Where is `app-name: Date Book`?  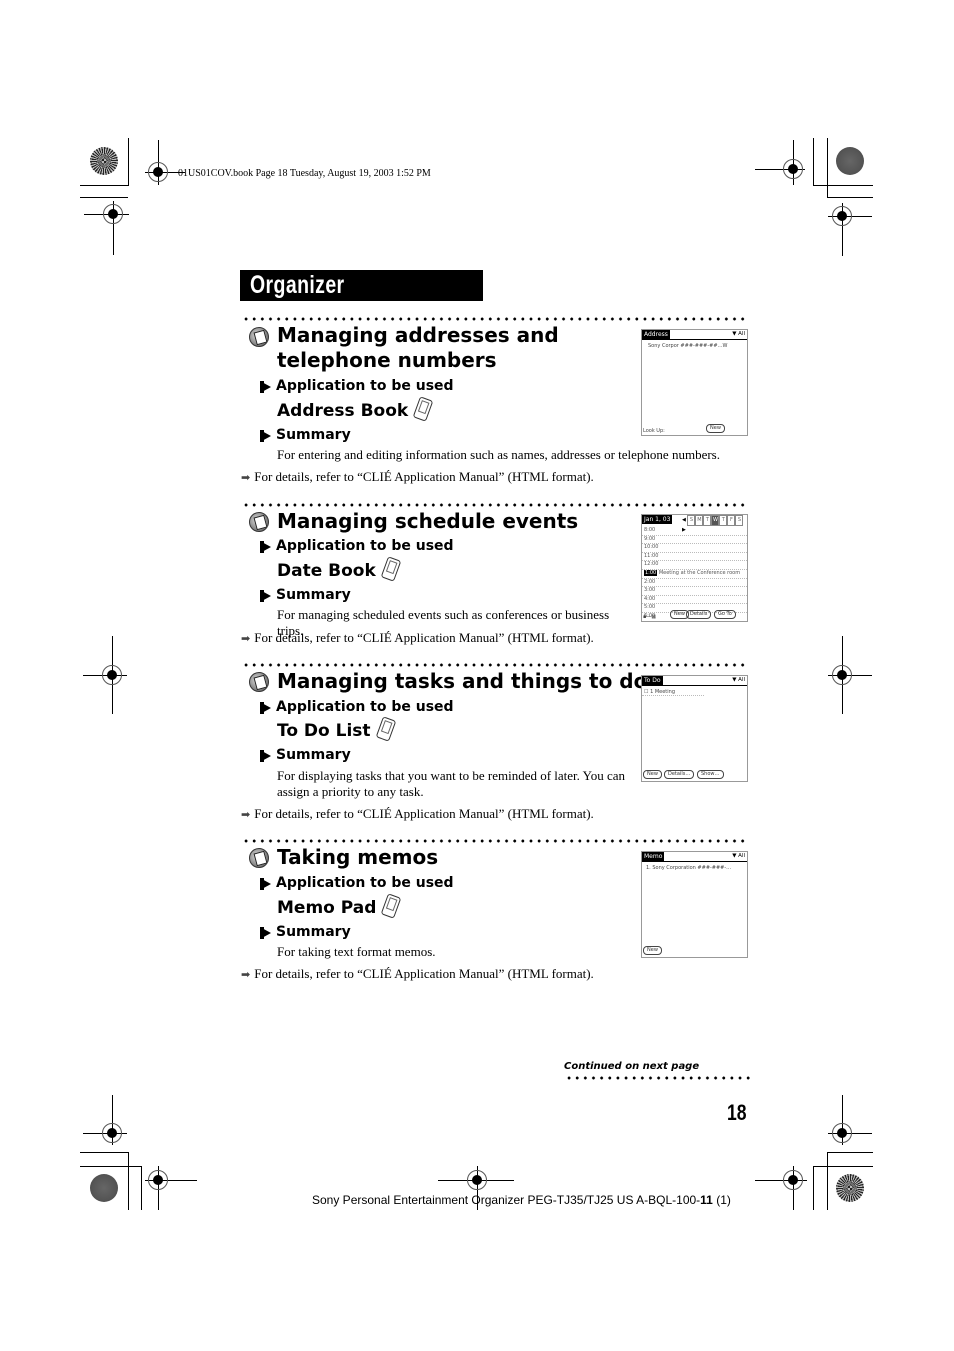 app-name: Date Book is located at coordinates (339, 569).